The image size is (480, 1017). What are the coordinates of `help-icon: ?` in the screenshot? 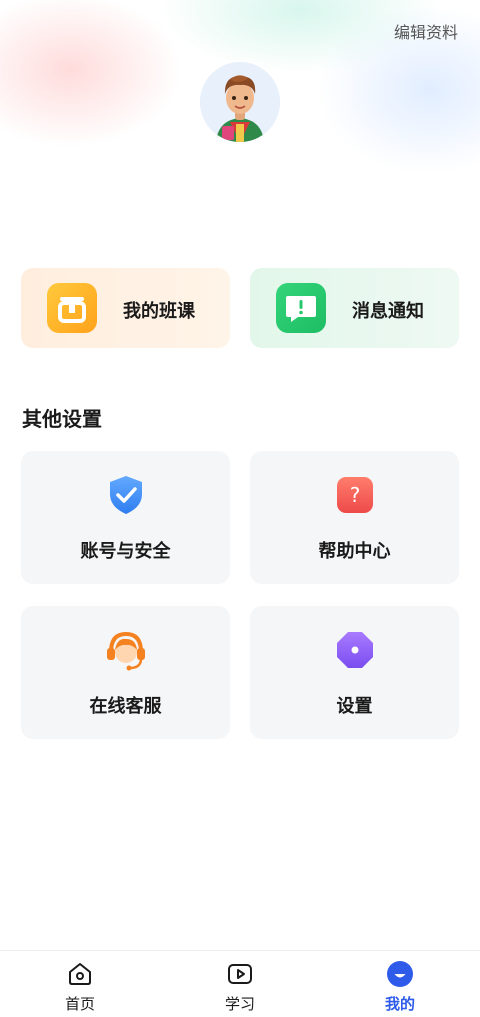 It's located at (355, 495).